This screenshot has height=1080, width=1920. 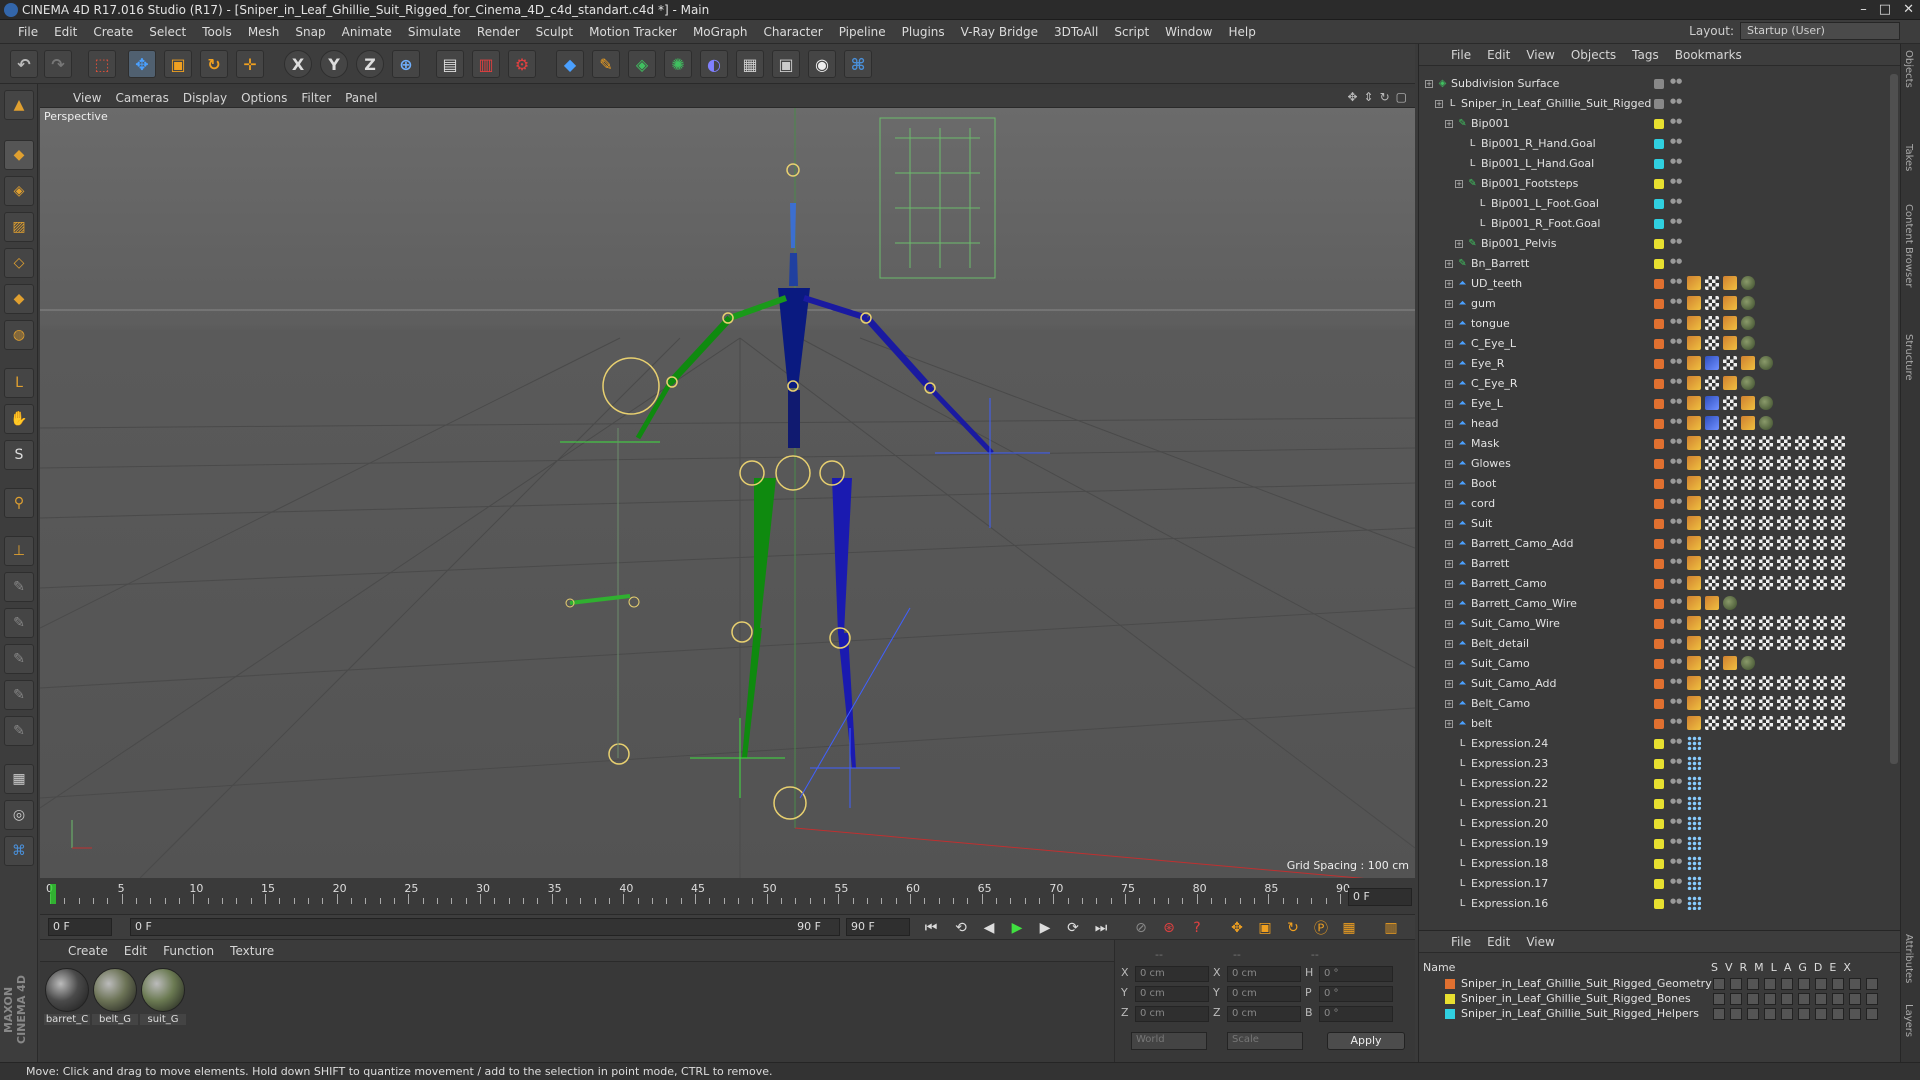 I want to click on paint-icon: ✎, so click(x=19, y=695).